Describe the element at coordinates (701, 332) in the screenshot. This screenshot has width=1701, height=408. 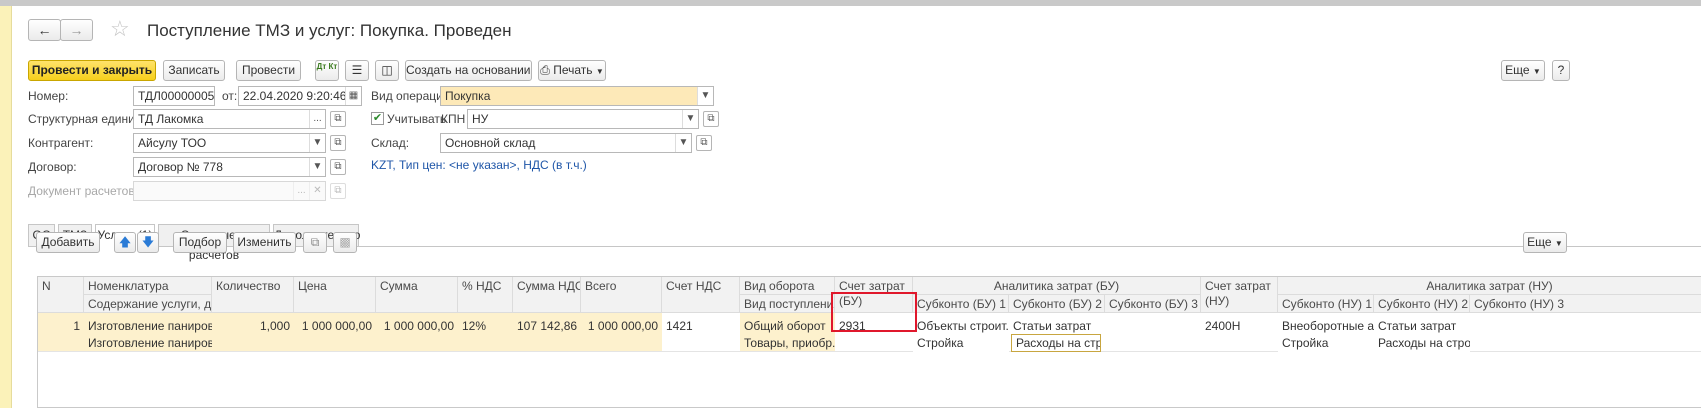
I see `cell-vat-account: 1421` at that location.